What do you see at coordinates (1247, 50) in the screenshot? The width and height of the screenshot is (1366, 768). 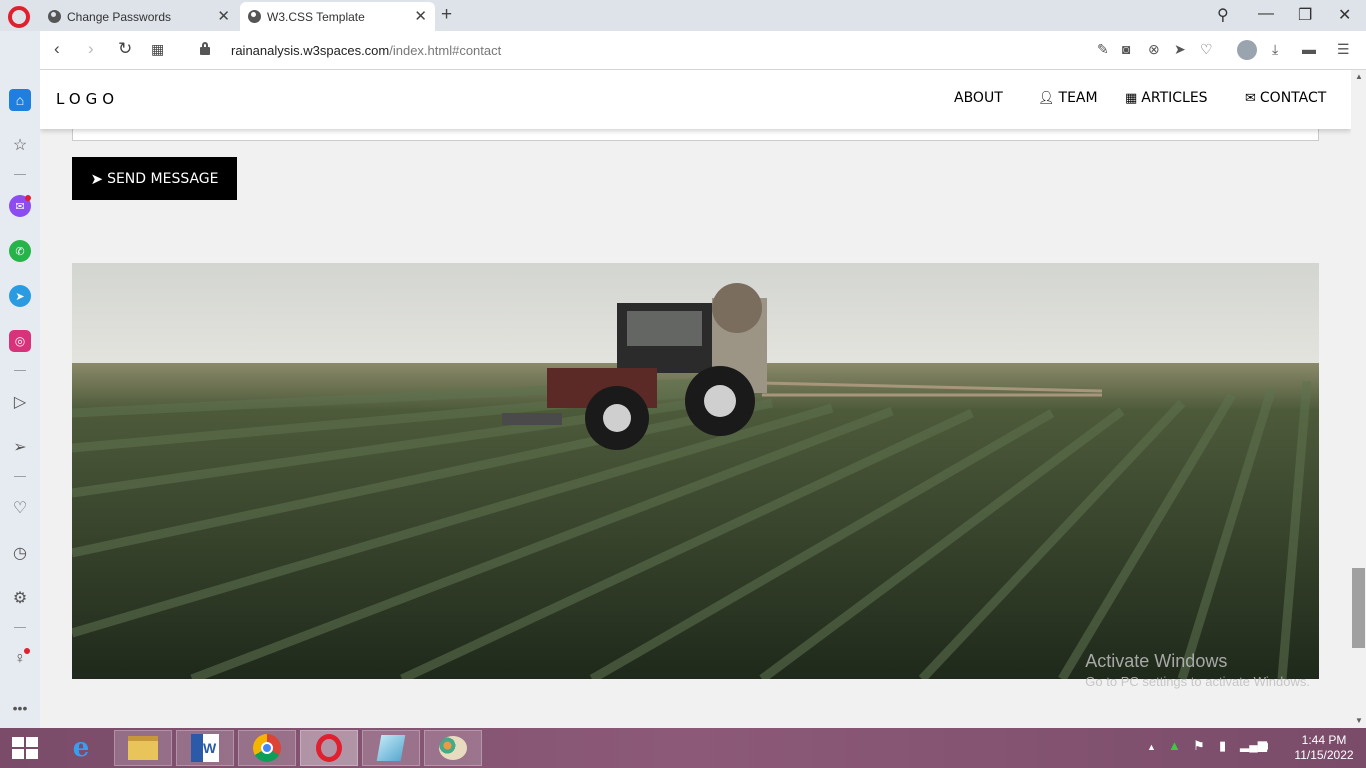 I see `profile-avatar` at bounding box center [1247, 50].